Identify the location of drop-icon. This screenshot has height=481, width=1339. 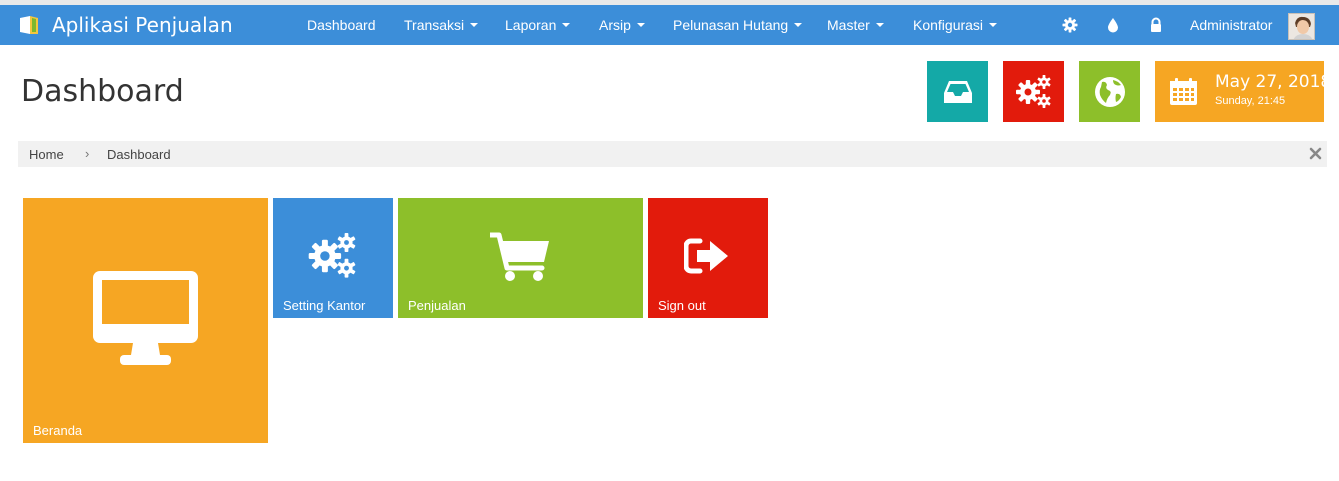
(1113, 25).